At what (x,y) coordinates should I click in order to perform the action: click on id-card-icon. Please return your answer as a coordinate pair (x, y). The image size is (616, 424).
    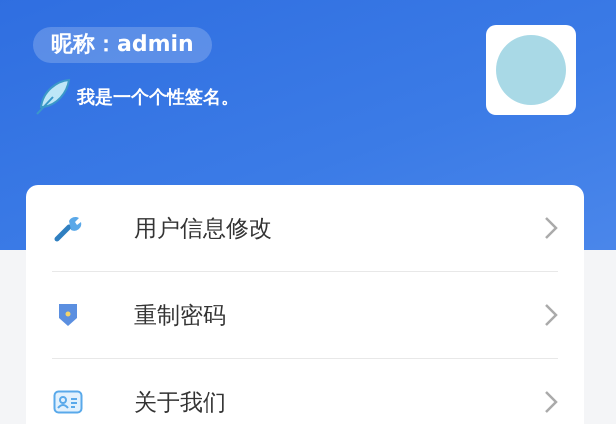
    Looking at the image, I should click on (68, 402).